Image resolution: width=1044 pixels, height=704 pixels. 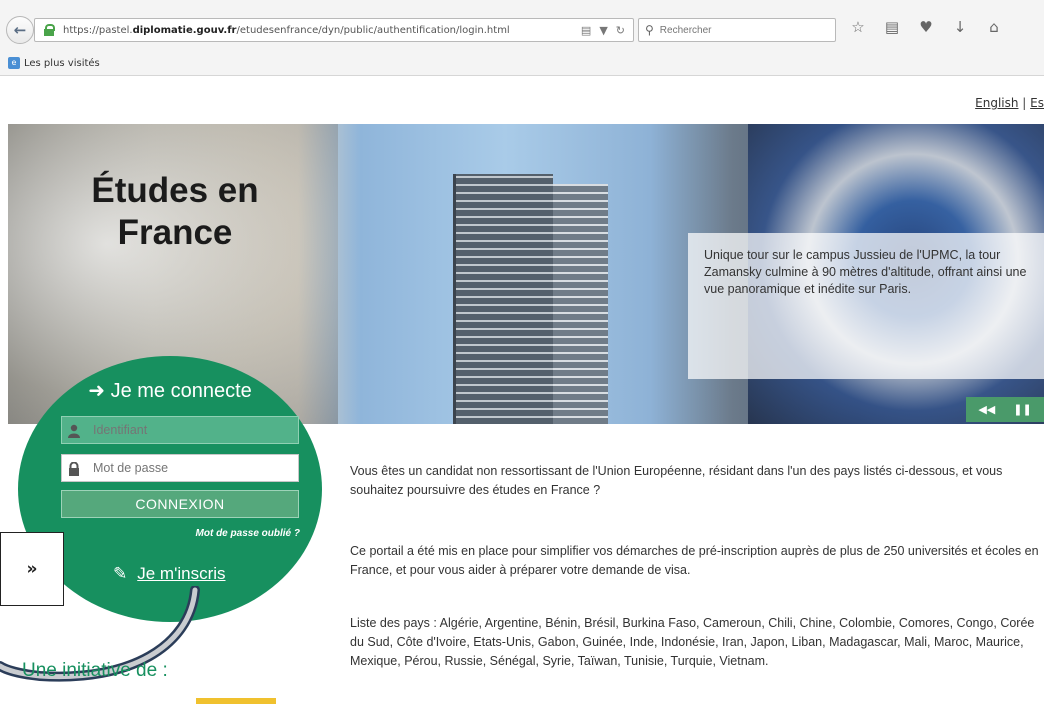 I want to click on connexion-button: CONNEXION, so click(x=180, y=504).